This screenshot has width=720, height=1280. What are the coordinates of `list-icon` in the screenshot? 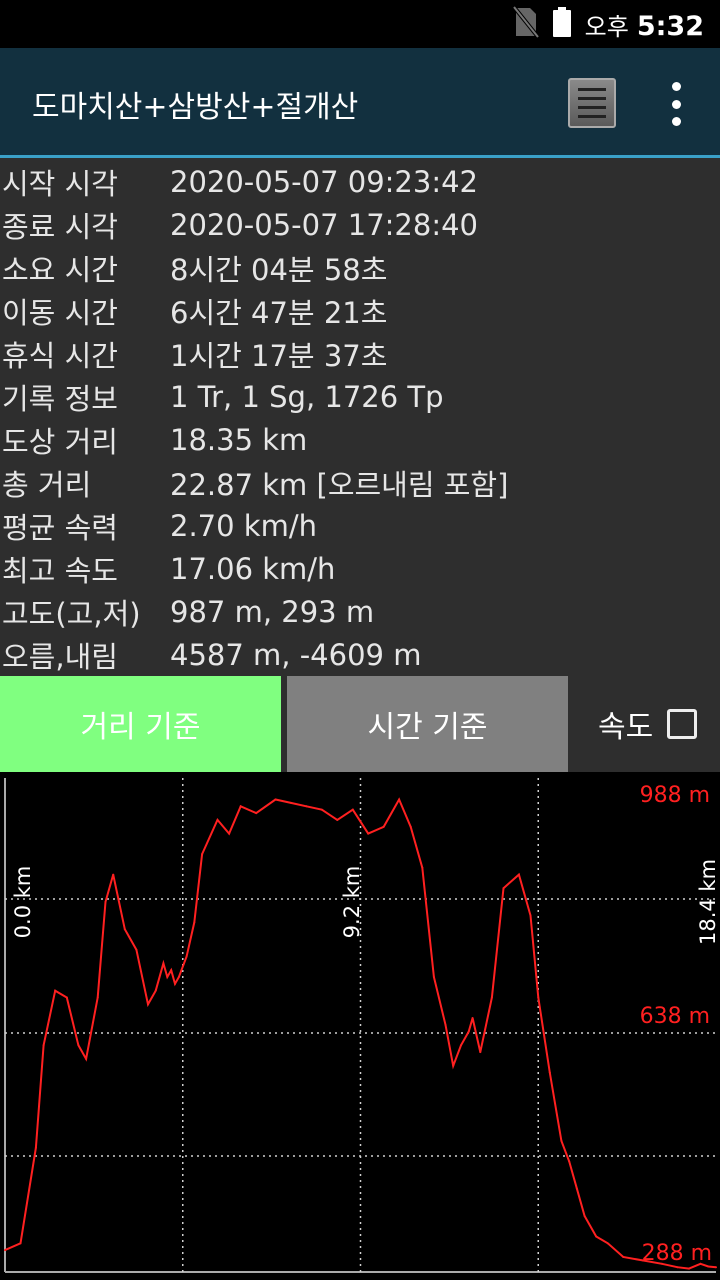 It's located at (592, 103).